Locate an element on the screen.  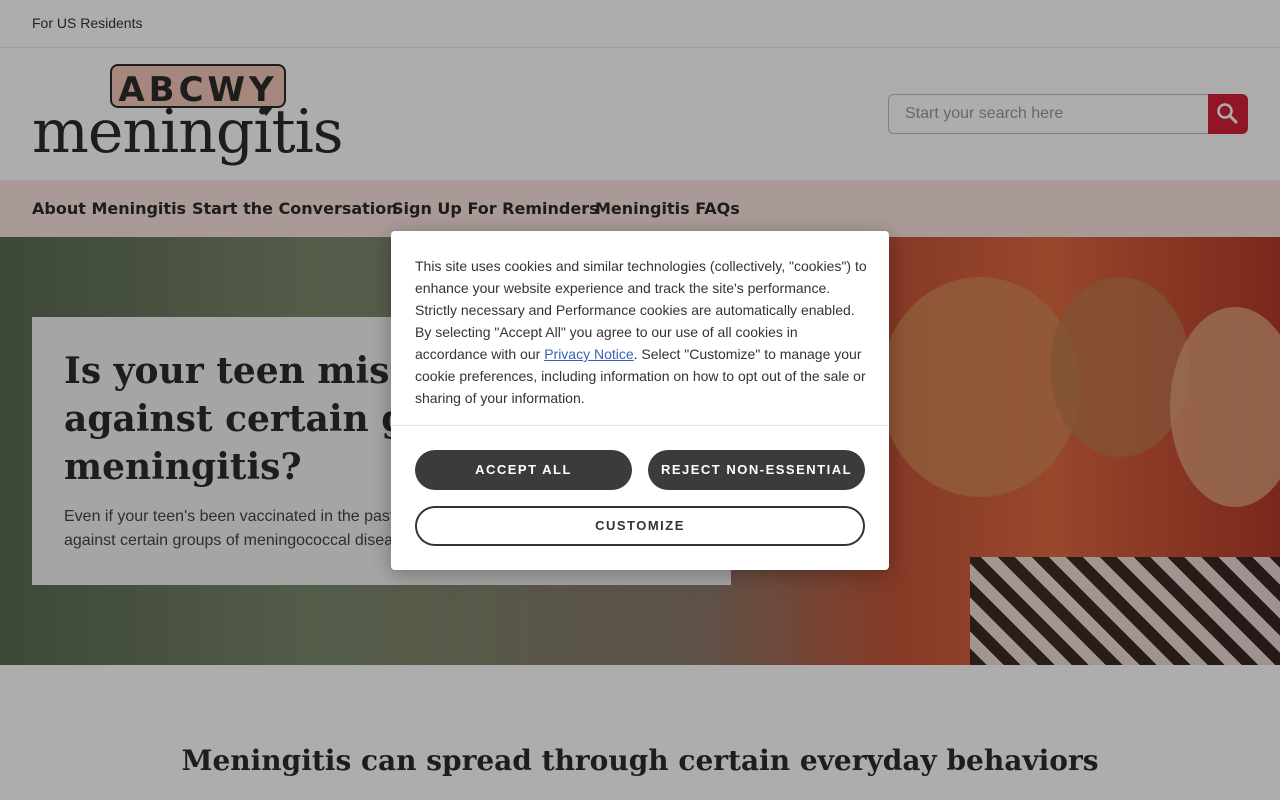
divider is located at coordinates (640, 425).